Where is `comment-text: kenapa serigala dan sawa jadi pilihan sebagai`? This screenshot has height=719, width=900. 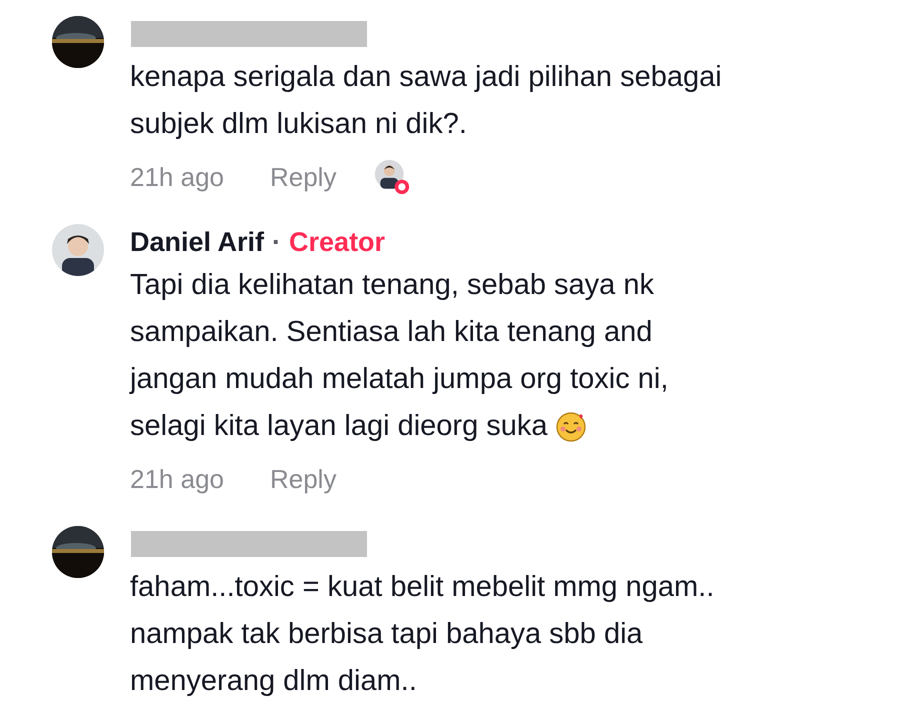 comment-text: kenapa serigala dan sawa jadi pilihan sebagai is located at coordinates (426, 77).